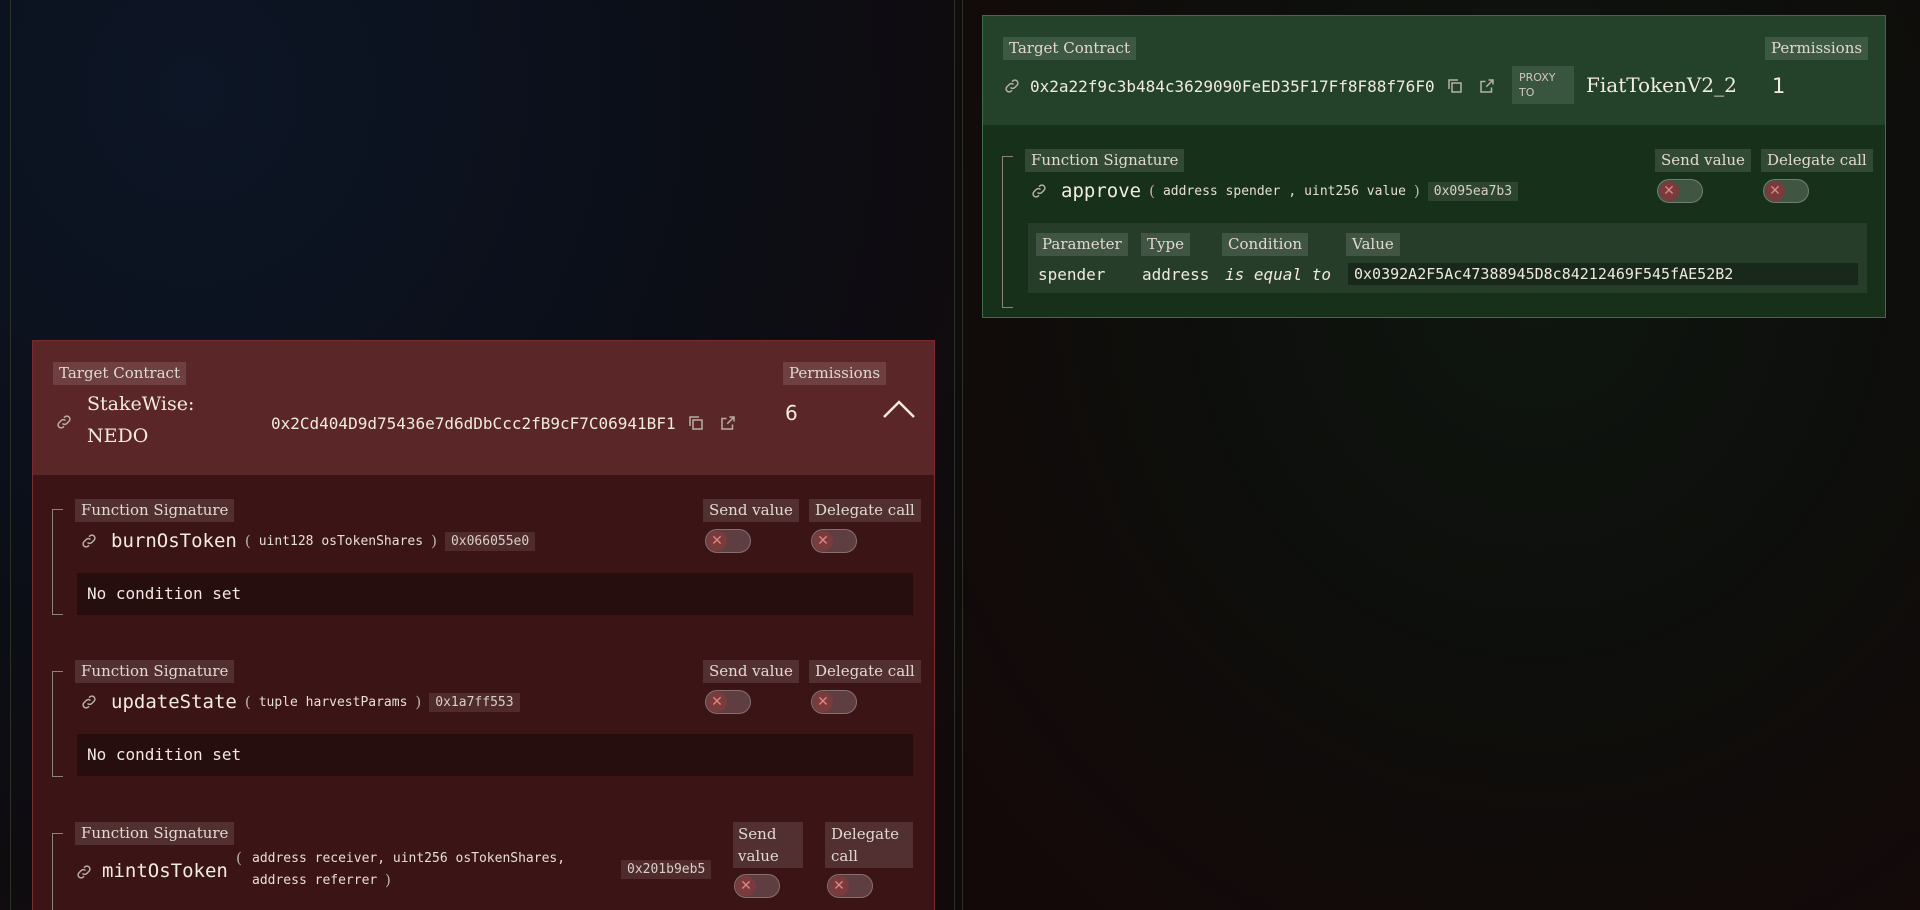  What do you see at coordinates (666, 869) in the screenshot?
I see `function-selector: 0x201b9eb5` at bounding box center [666, 869].